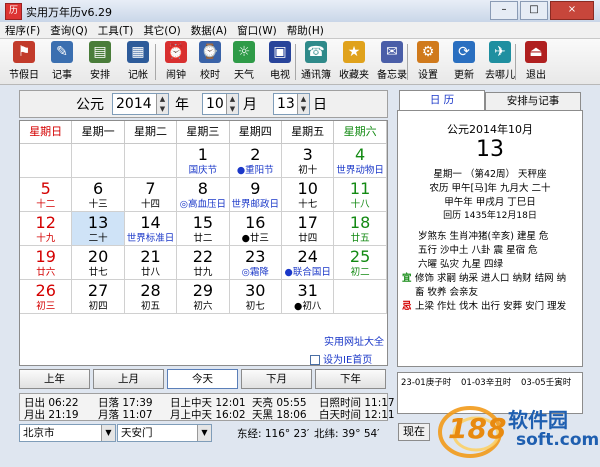  I want to click on day-cell: 30 初七, so click(255, 297).